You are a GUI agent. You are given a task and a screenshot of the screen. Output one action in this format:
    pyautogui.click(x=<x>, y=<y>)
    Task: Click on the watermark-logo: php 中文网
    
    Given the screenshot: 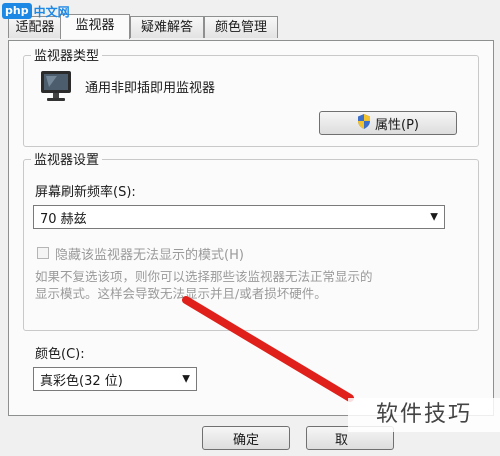 What is the action you would take?
    pyautogui.click(x=36, y=11)
    